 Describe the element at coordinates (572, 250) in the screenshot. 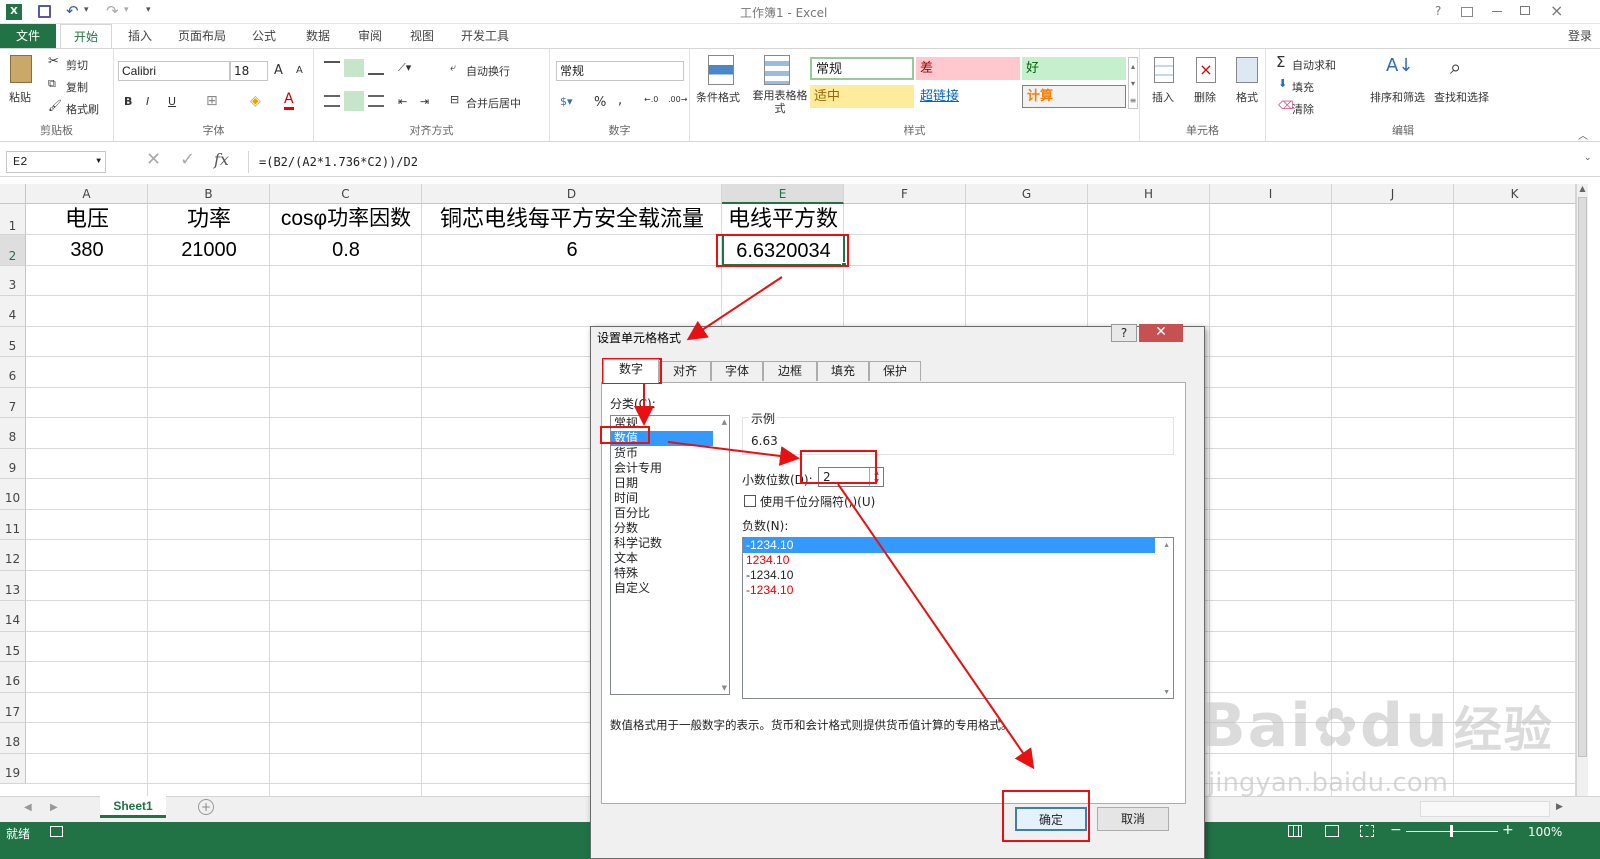

I see `cell-d2: 6` at that location.